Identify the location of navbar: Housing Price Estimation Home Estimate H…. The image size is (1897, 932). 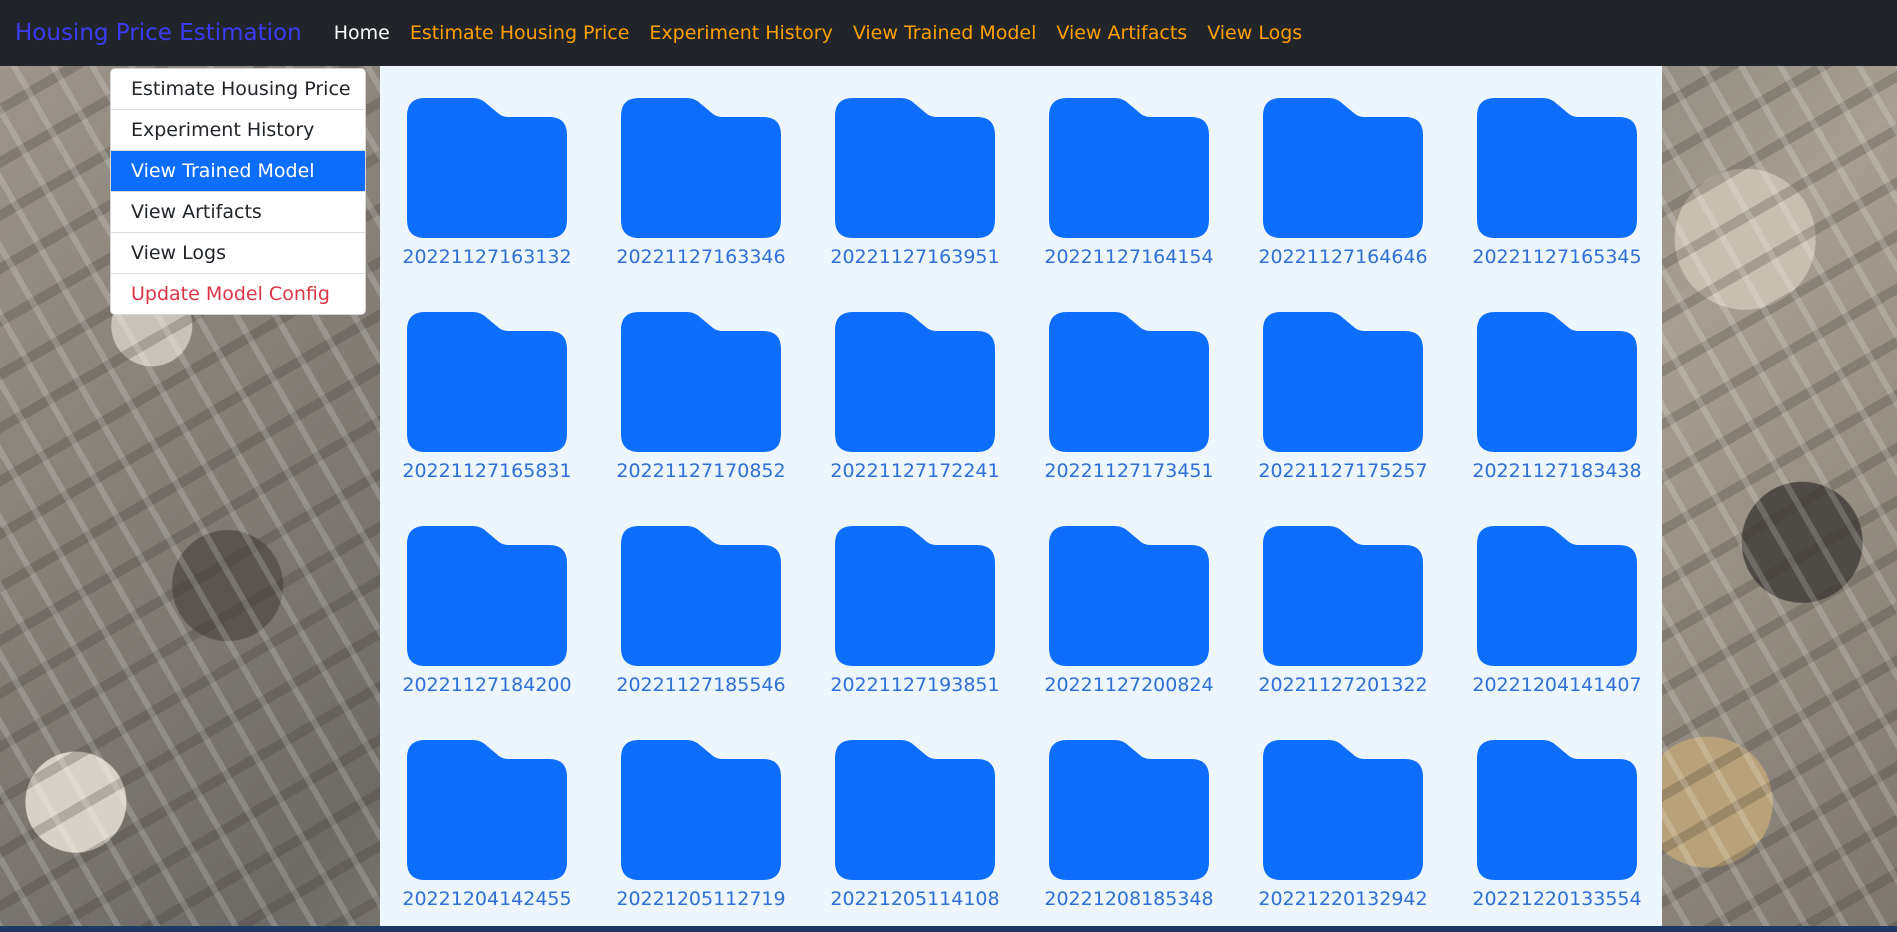
(948, 33).